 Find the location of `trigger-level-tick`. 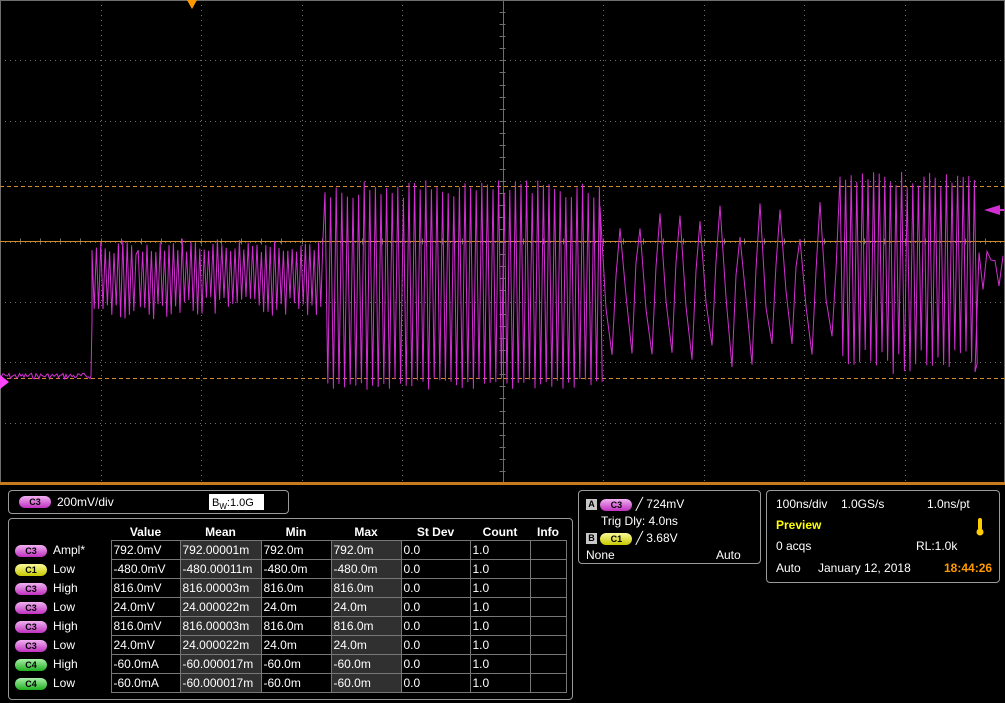

trigger-level-tick is located at coordinates (1001, 210).